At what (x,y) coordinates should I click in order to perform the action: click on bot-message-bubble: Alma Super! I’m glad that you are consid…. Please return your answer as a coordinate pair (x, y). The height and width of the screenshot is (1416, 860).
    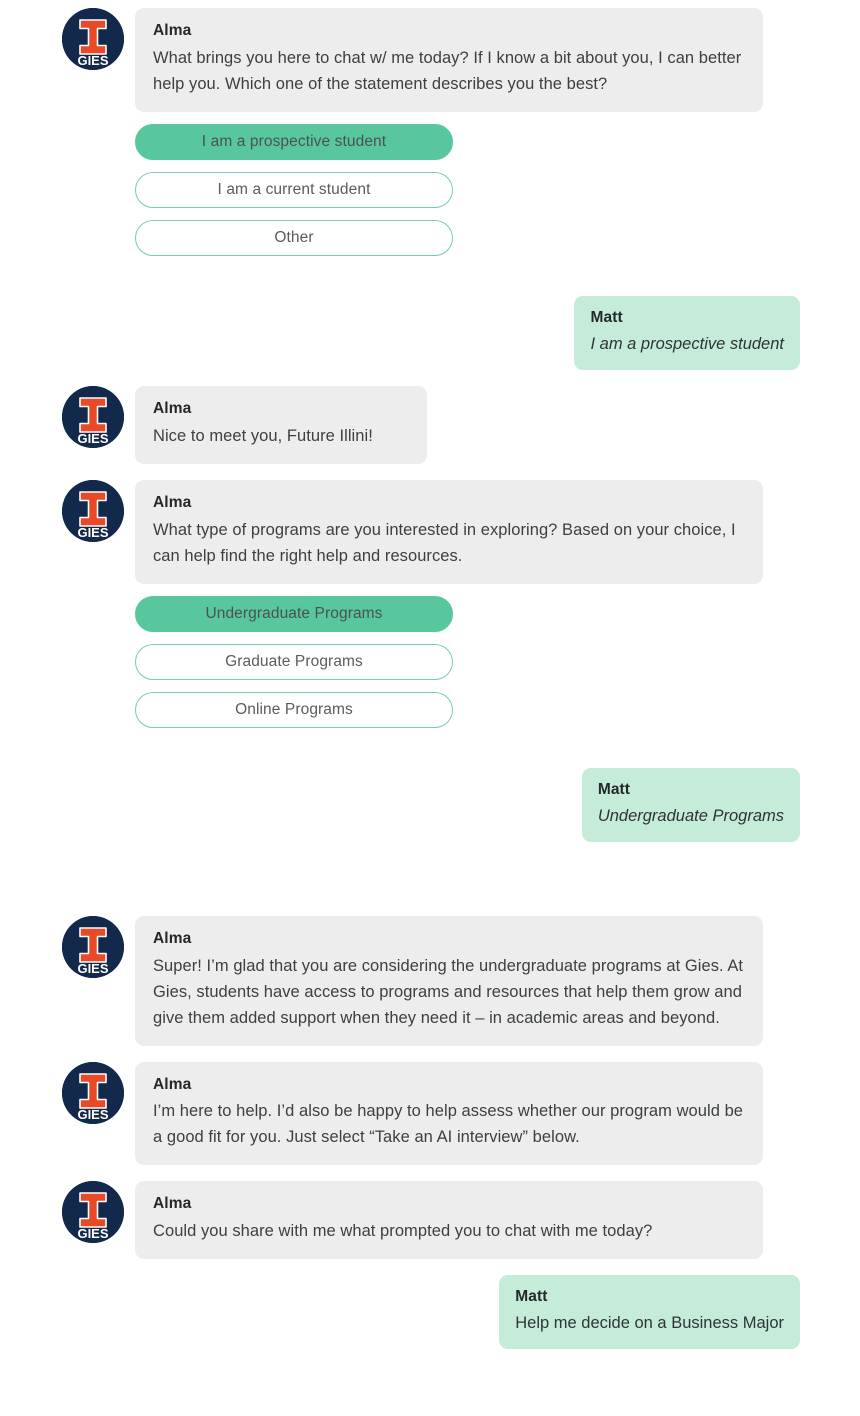
    Looking at the image, I should click on (449, 980).